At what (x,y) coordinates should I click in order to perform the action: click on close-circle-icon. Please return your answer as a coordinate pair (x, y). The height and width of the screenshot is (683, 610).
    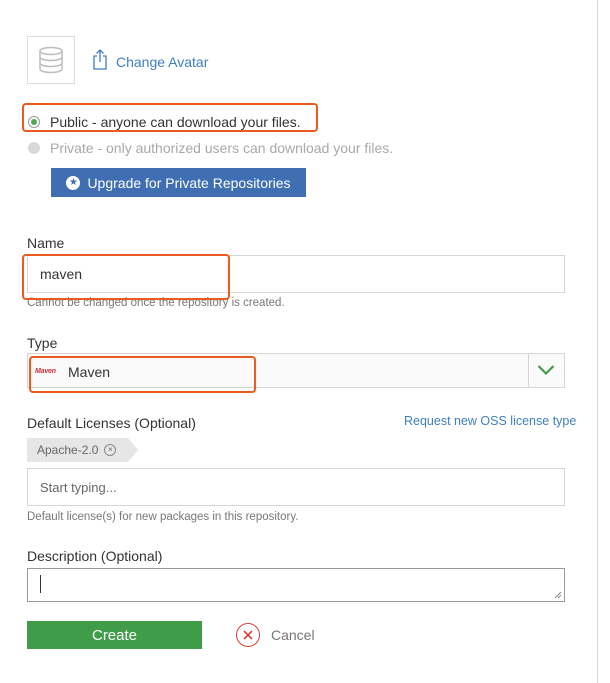
    Looking at the image, I should click on (248, 635).